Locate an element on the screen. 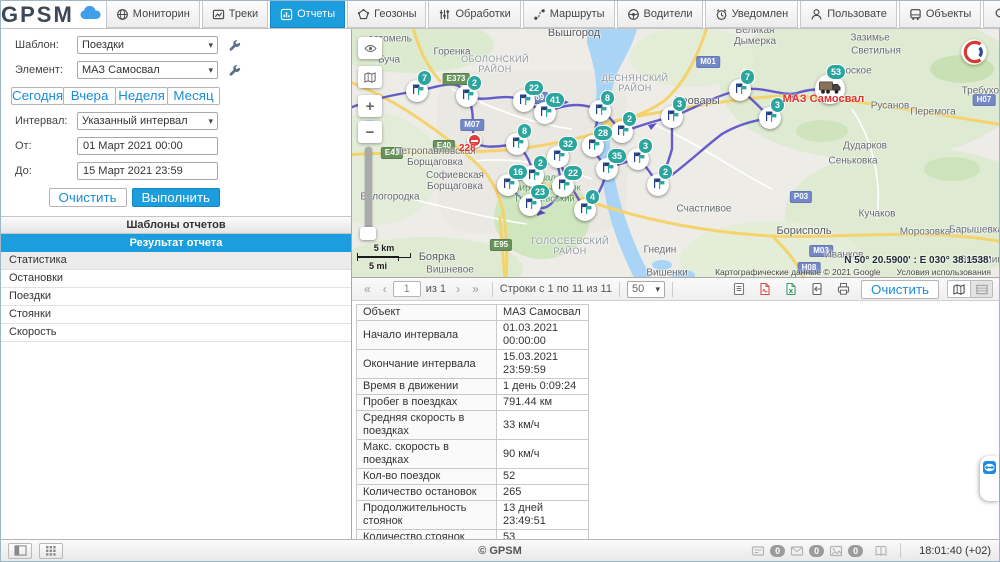  report-section-статистика: Статистика is located at coordinates (176, 261).